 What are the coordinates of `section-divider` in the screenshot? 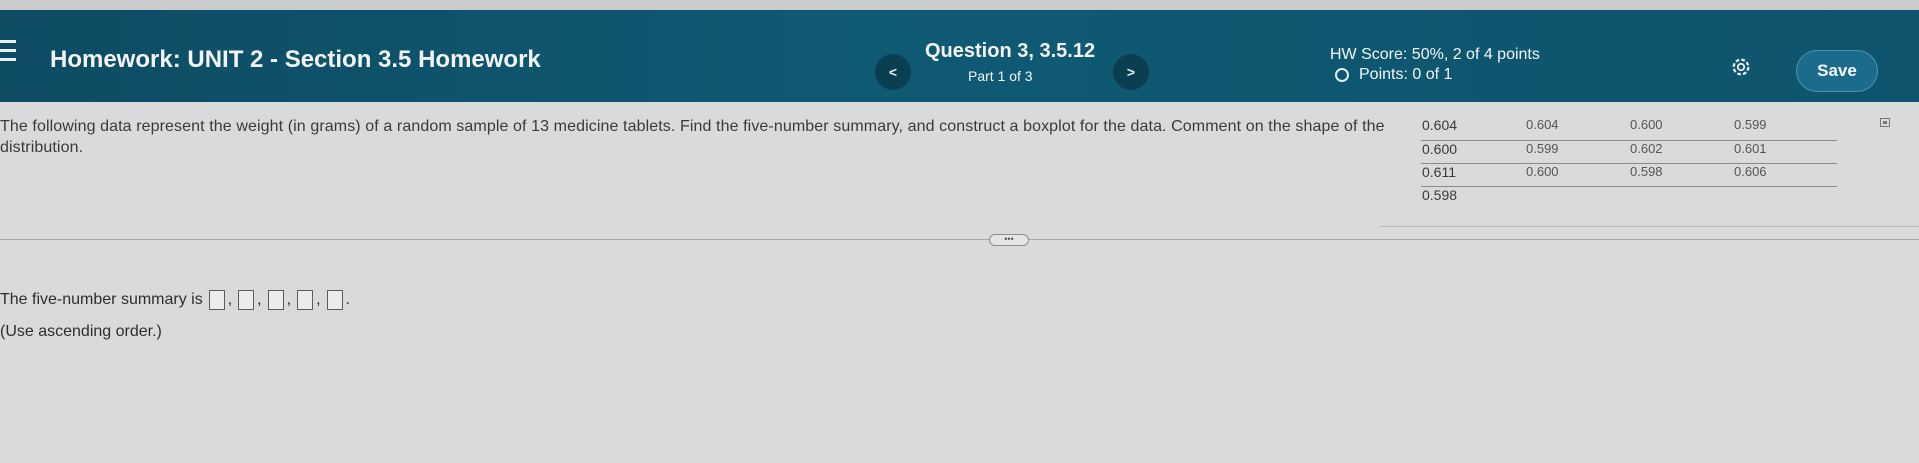 It's located at (959, 239).